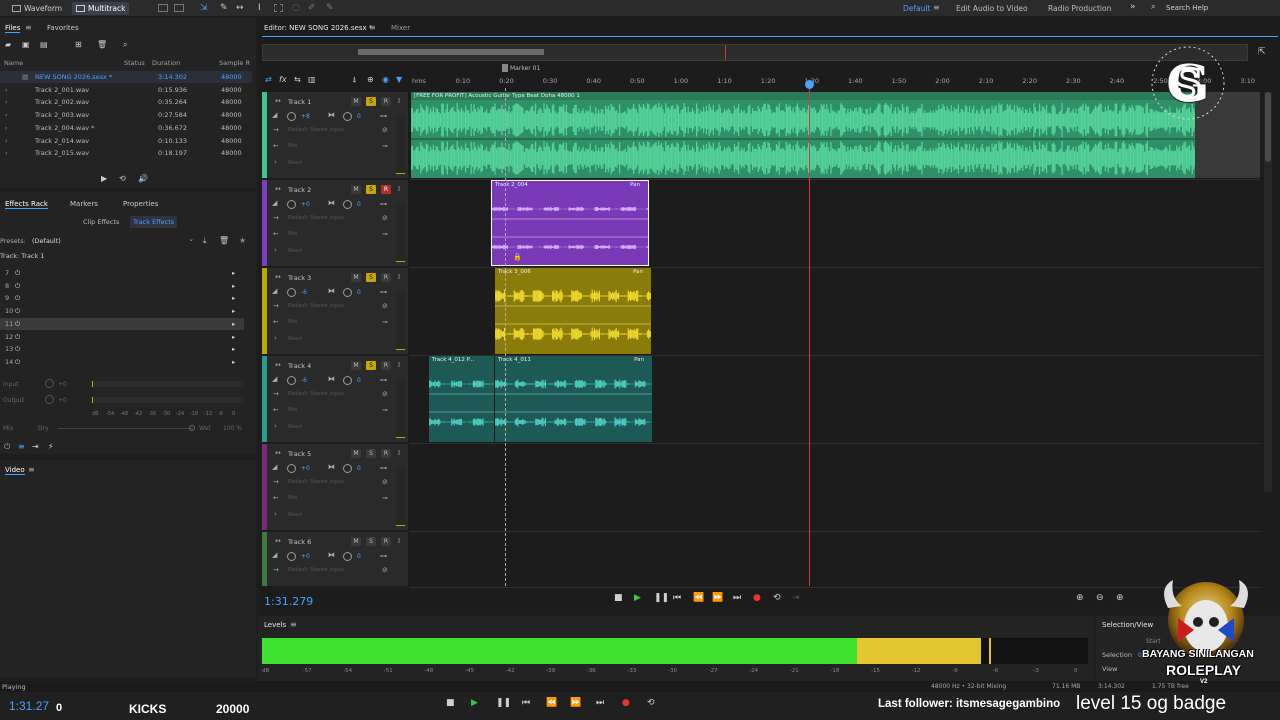 Image resolution: width=1280 pixels, height=720 pixels. What do you see at coordinates (526, 703) in the screenshot?
I see `overlay-previous-icon: ⏮` at bounding box center [526, 703].